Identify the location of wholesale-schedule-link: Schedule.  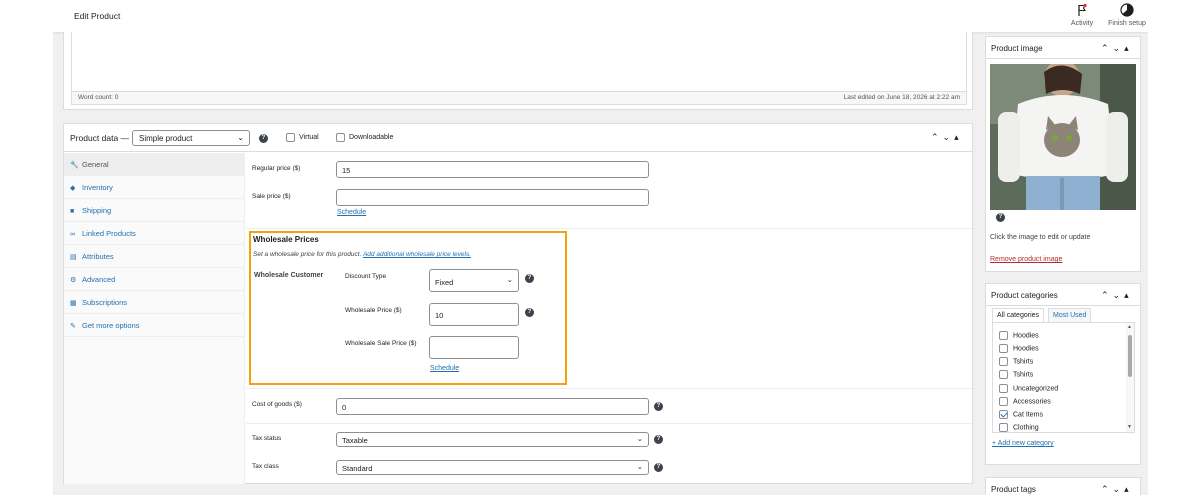
(444, 368).